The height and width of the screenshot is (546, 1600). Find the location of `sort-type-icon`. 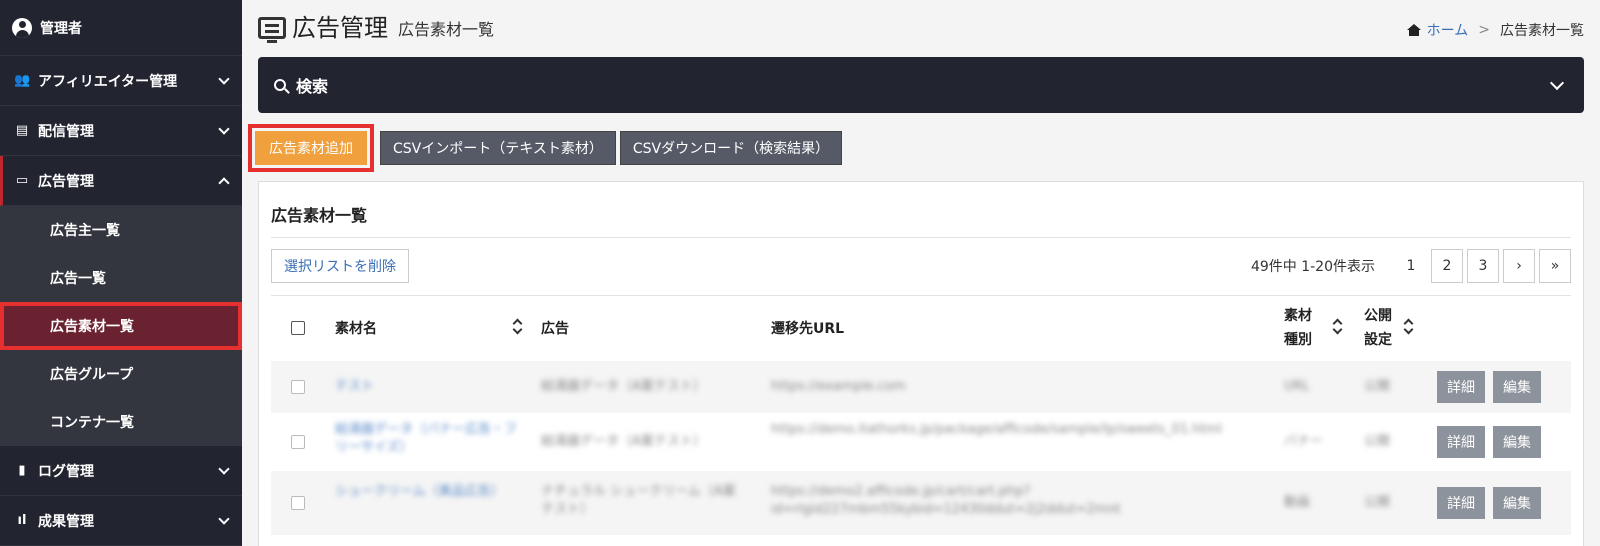

sort-type-icon is located at coordinates (1334, 326).